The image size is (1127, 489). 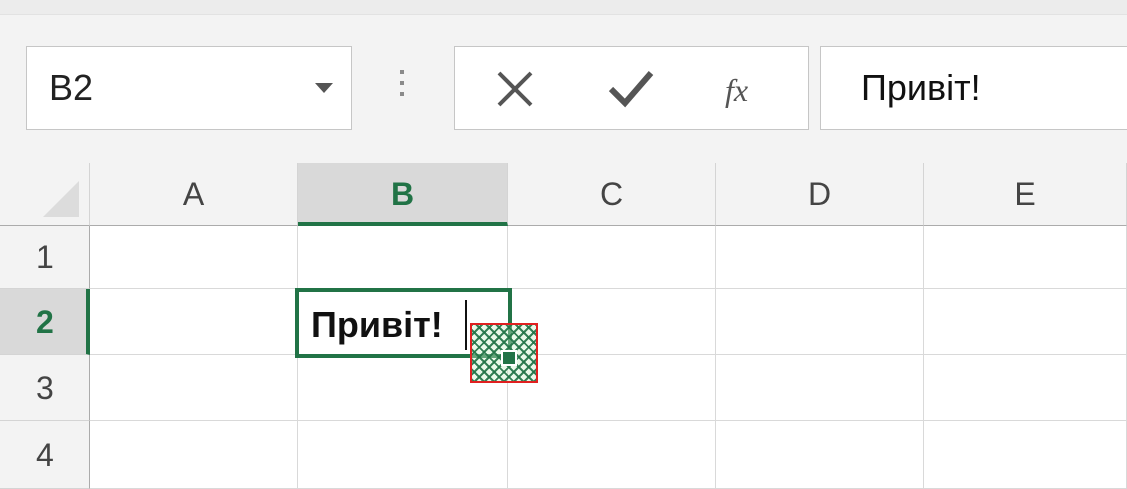 I want to click on ribbon-bottom-edge, so click(x=563, y=7).